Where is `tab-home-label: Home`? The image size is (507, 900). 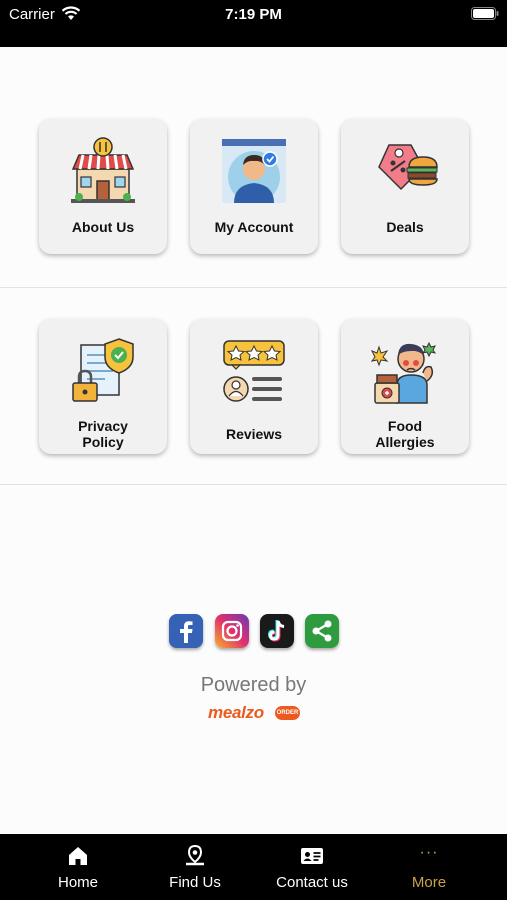
tab-home-label: Home is located at coordinates (77, 882).